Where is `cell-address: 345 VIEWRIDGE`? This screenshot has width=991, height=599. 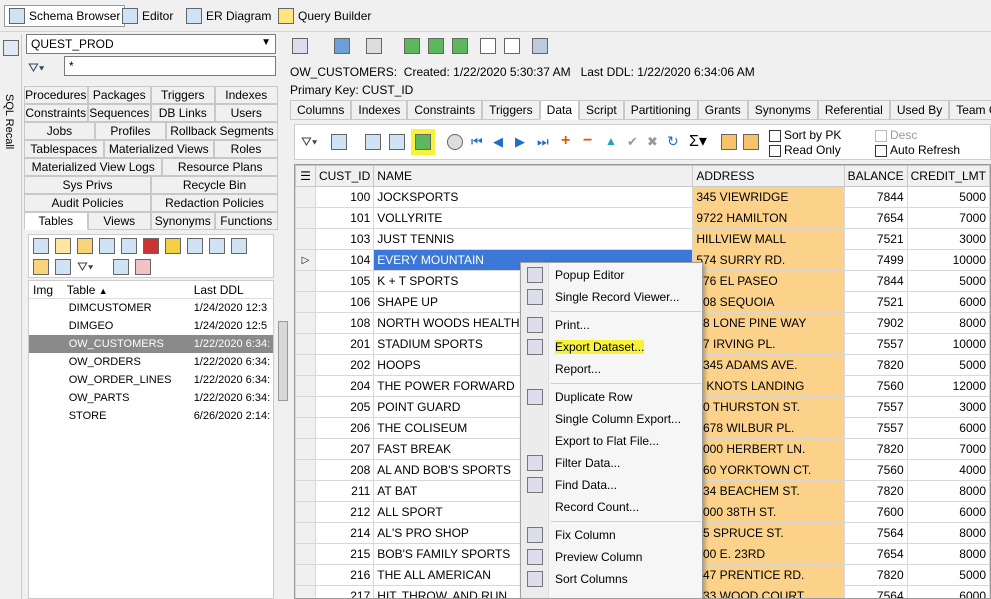 cell-address: 345 VIEWRIDGE is located at coordinates (768, 197).